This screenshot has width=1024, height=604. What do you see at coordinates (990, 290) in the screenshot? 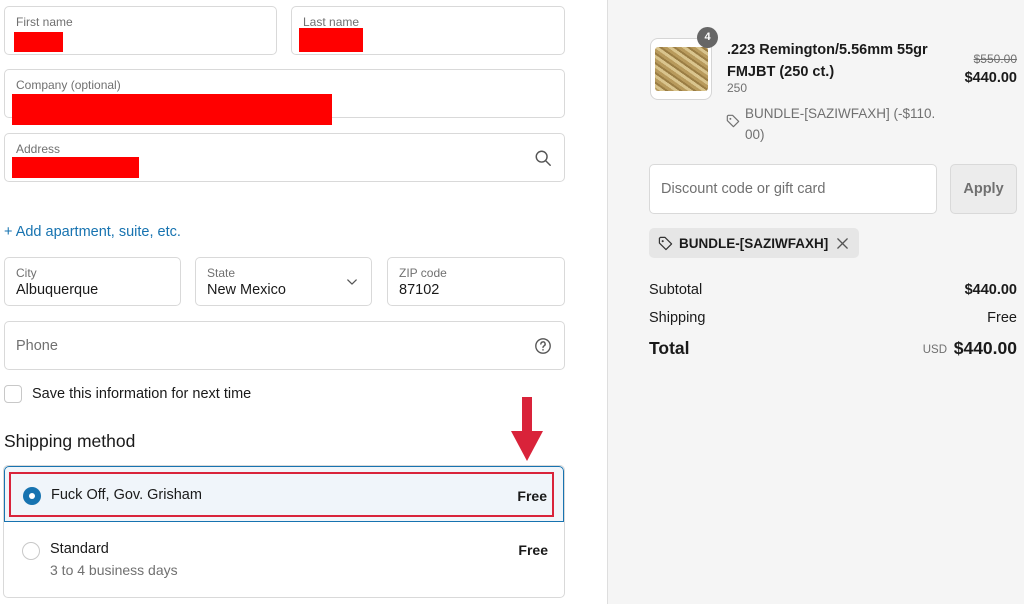
I see `subtotal-value: $440.00` at bounding box center [990, 290].